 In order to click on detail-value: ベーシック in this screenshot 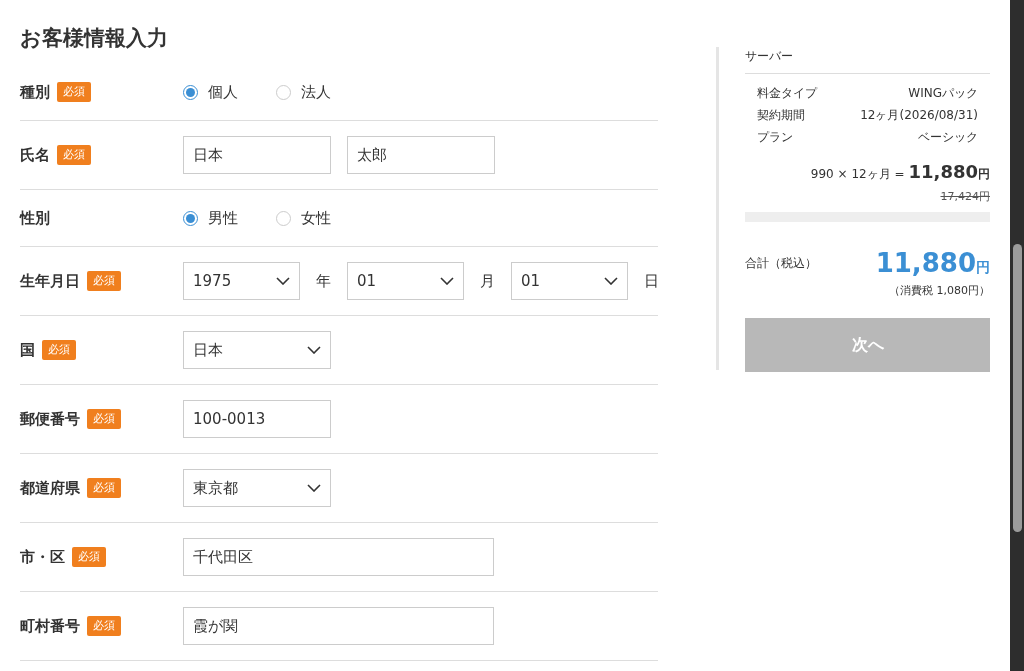, I will do `click(948, 137)`.